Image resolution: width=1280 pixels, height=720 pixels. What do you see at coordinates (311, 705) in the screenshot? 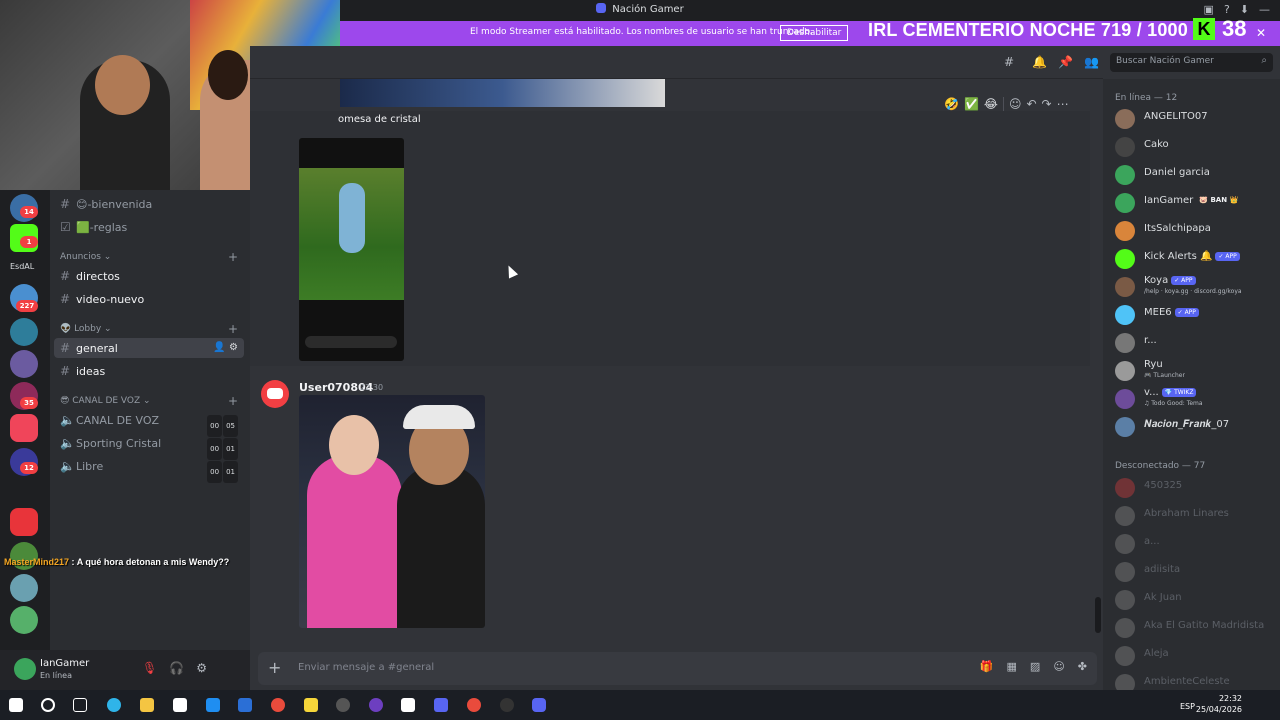
I see `sticky-notes-icon` at bounding box center [311, 705].